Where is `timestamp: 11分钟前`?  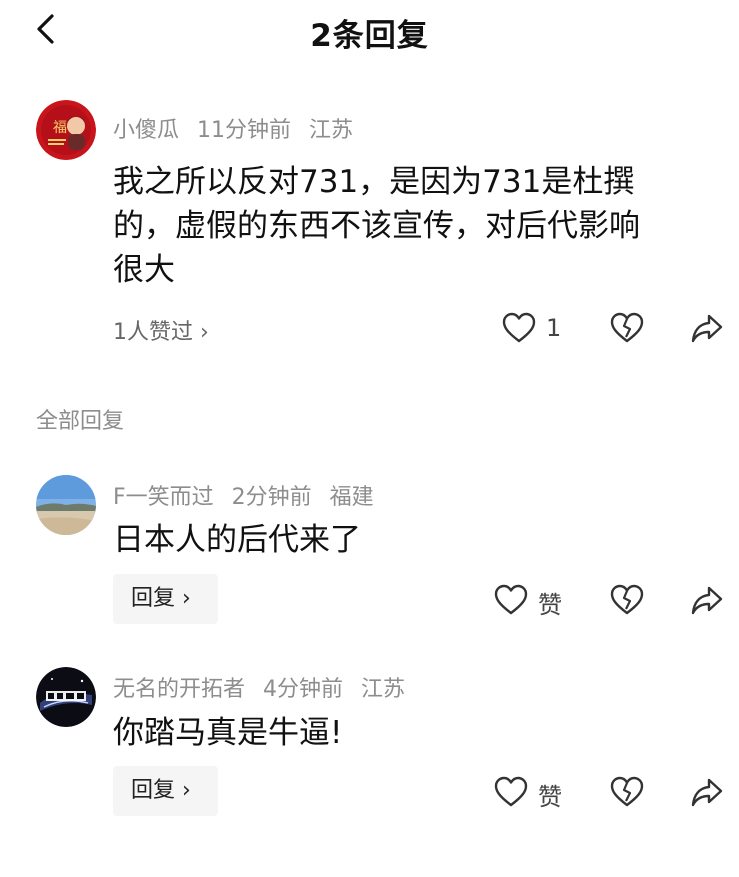 timestamp: 11分钟前 is located at coordinates (244, 130).